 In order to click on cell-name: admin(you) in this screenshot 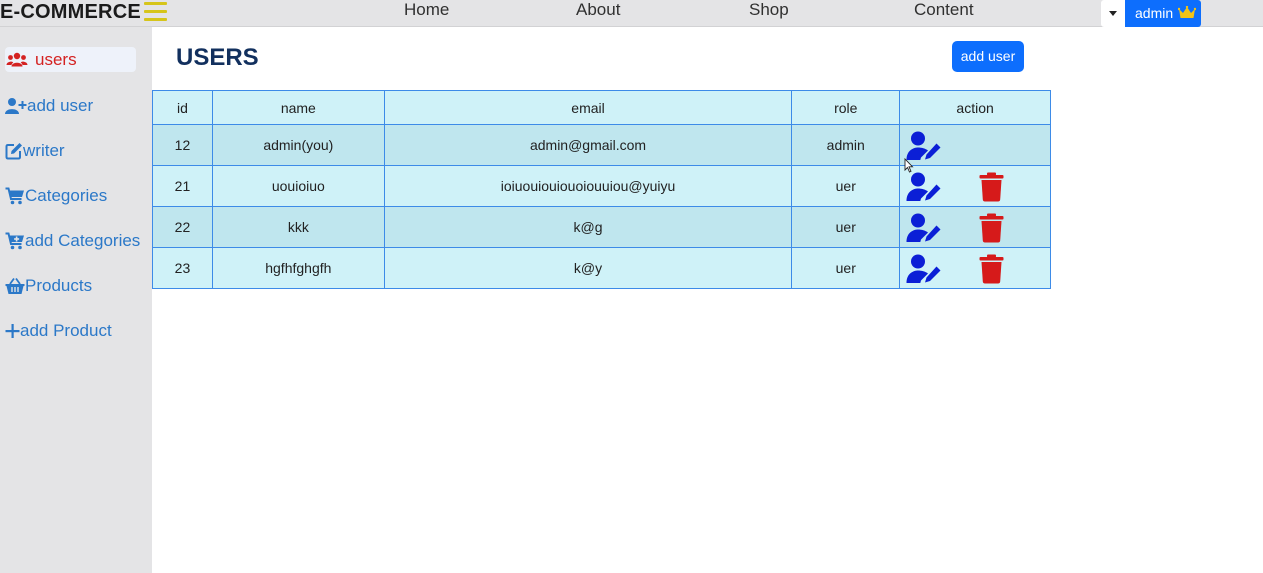, I will do `click(298, 145)`.